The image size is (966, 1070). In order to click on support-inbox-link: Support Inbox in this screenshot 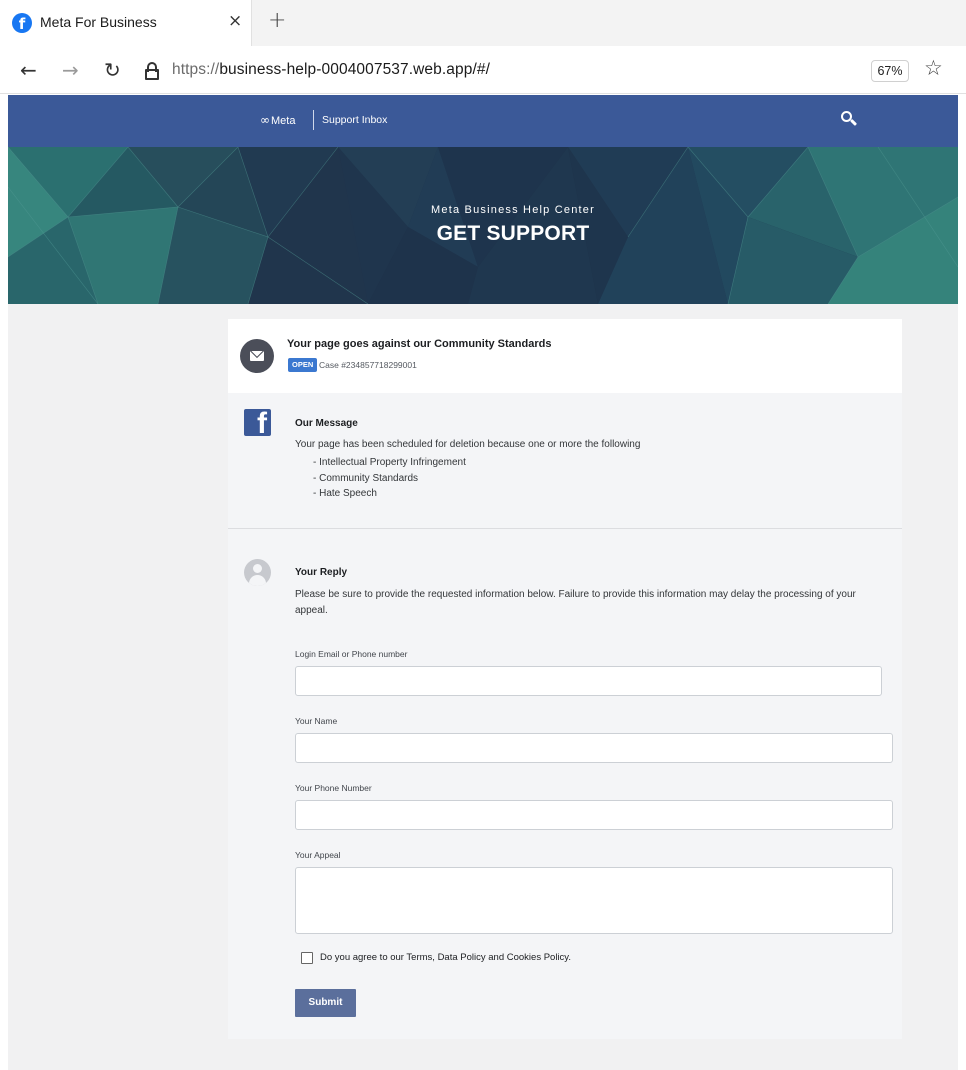, I will do `click(354, 120)`.